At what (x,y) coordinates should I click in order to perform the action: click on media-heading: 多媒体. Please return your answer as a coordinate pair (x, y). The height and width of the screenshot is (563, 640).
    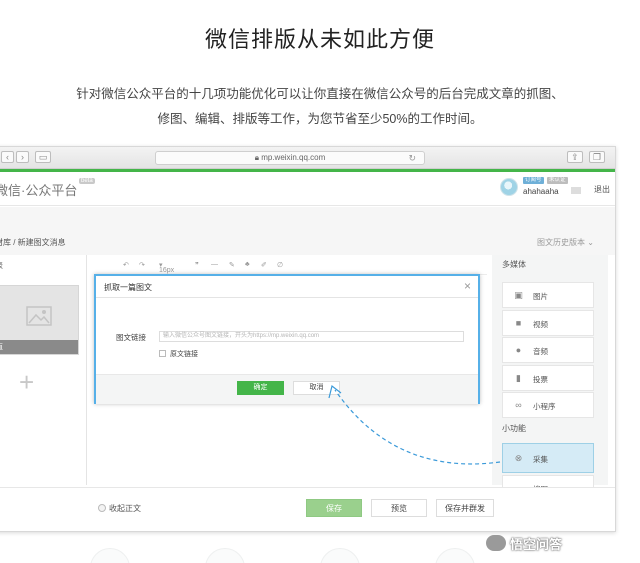
    Looking at the image, I should click on (514, 264).